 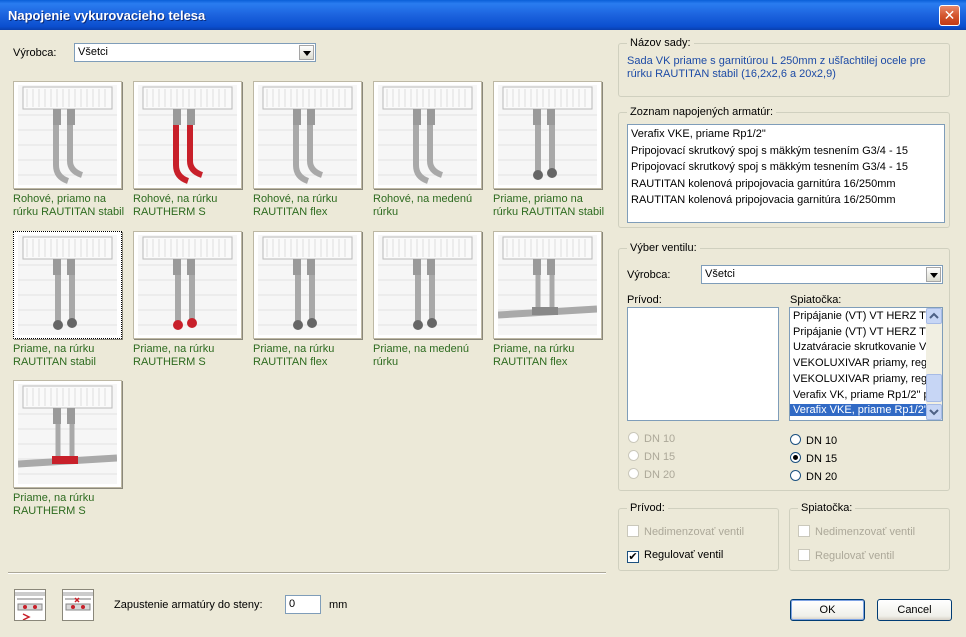 What do you see at coordinates (93, 52) in the screenshot?
I see `manufacturer-value: Všetci` at bounding box center [93, 52].